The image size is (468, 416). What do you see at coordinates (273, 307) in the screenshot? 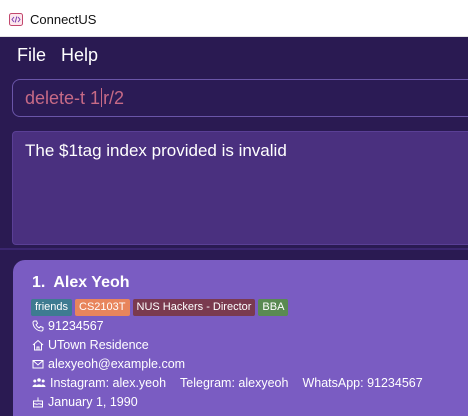
I see `tag-bba: BBA` at bounding box center [273, 307].